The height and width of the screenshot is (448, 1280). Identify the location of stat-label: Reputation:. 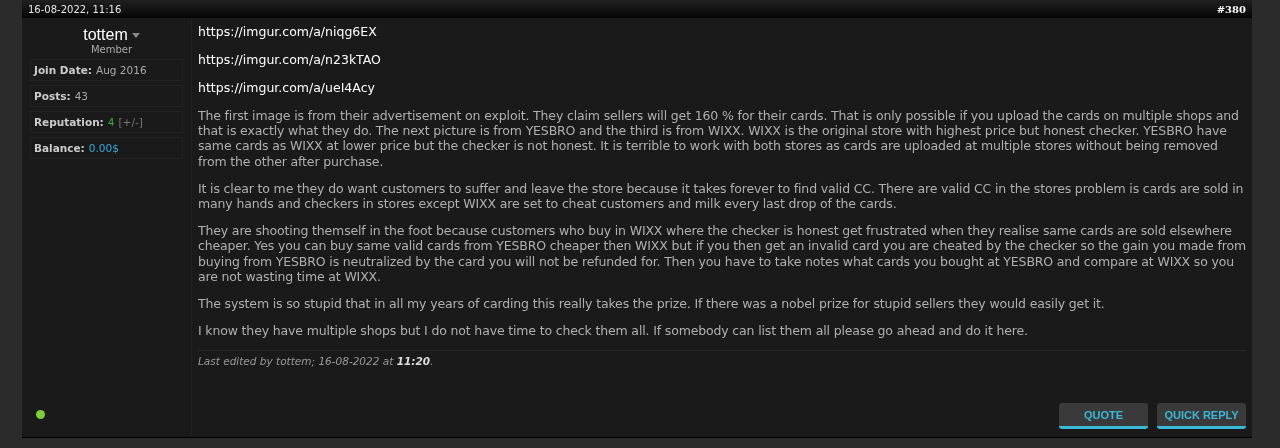
(69, 122).